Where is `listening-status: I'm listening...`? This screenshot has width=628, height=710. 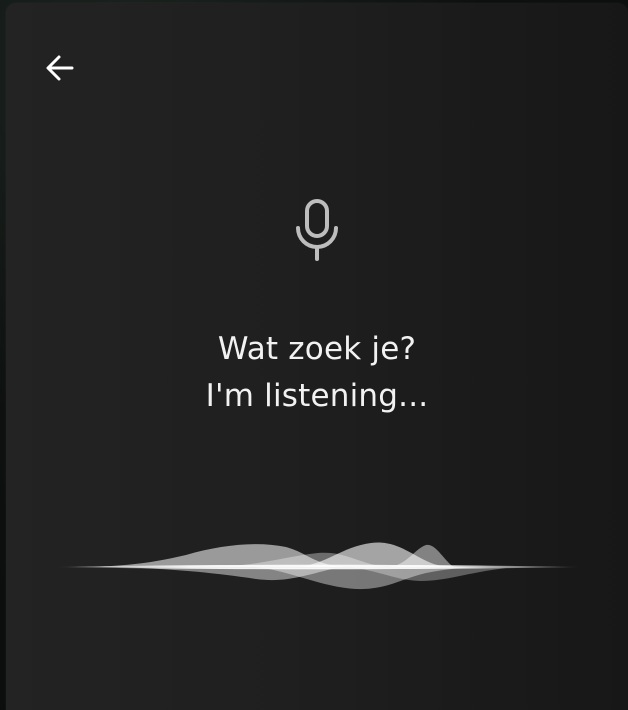 listening-status: I'm listening... is located at coordinates (317, 396).